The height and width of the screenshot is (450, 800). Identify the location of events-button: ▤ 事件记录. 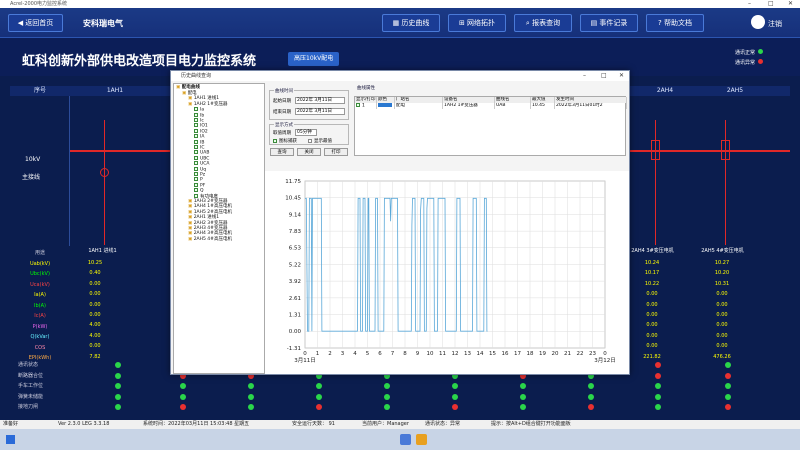
(609, 23).